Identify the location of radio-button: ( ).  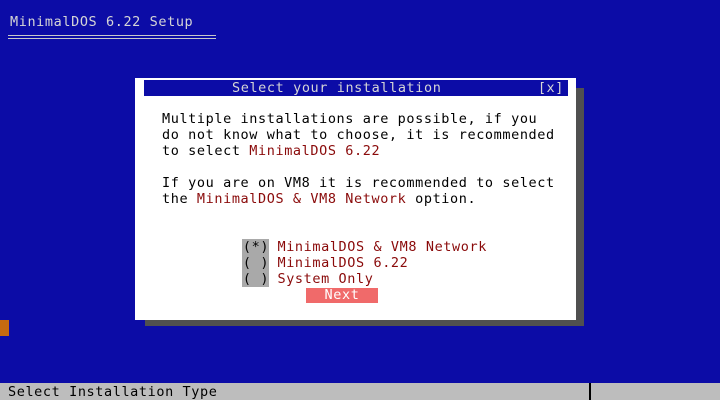
(256, 279).